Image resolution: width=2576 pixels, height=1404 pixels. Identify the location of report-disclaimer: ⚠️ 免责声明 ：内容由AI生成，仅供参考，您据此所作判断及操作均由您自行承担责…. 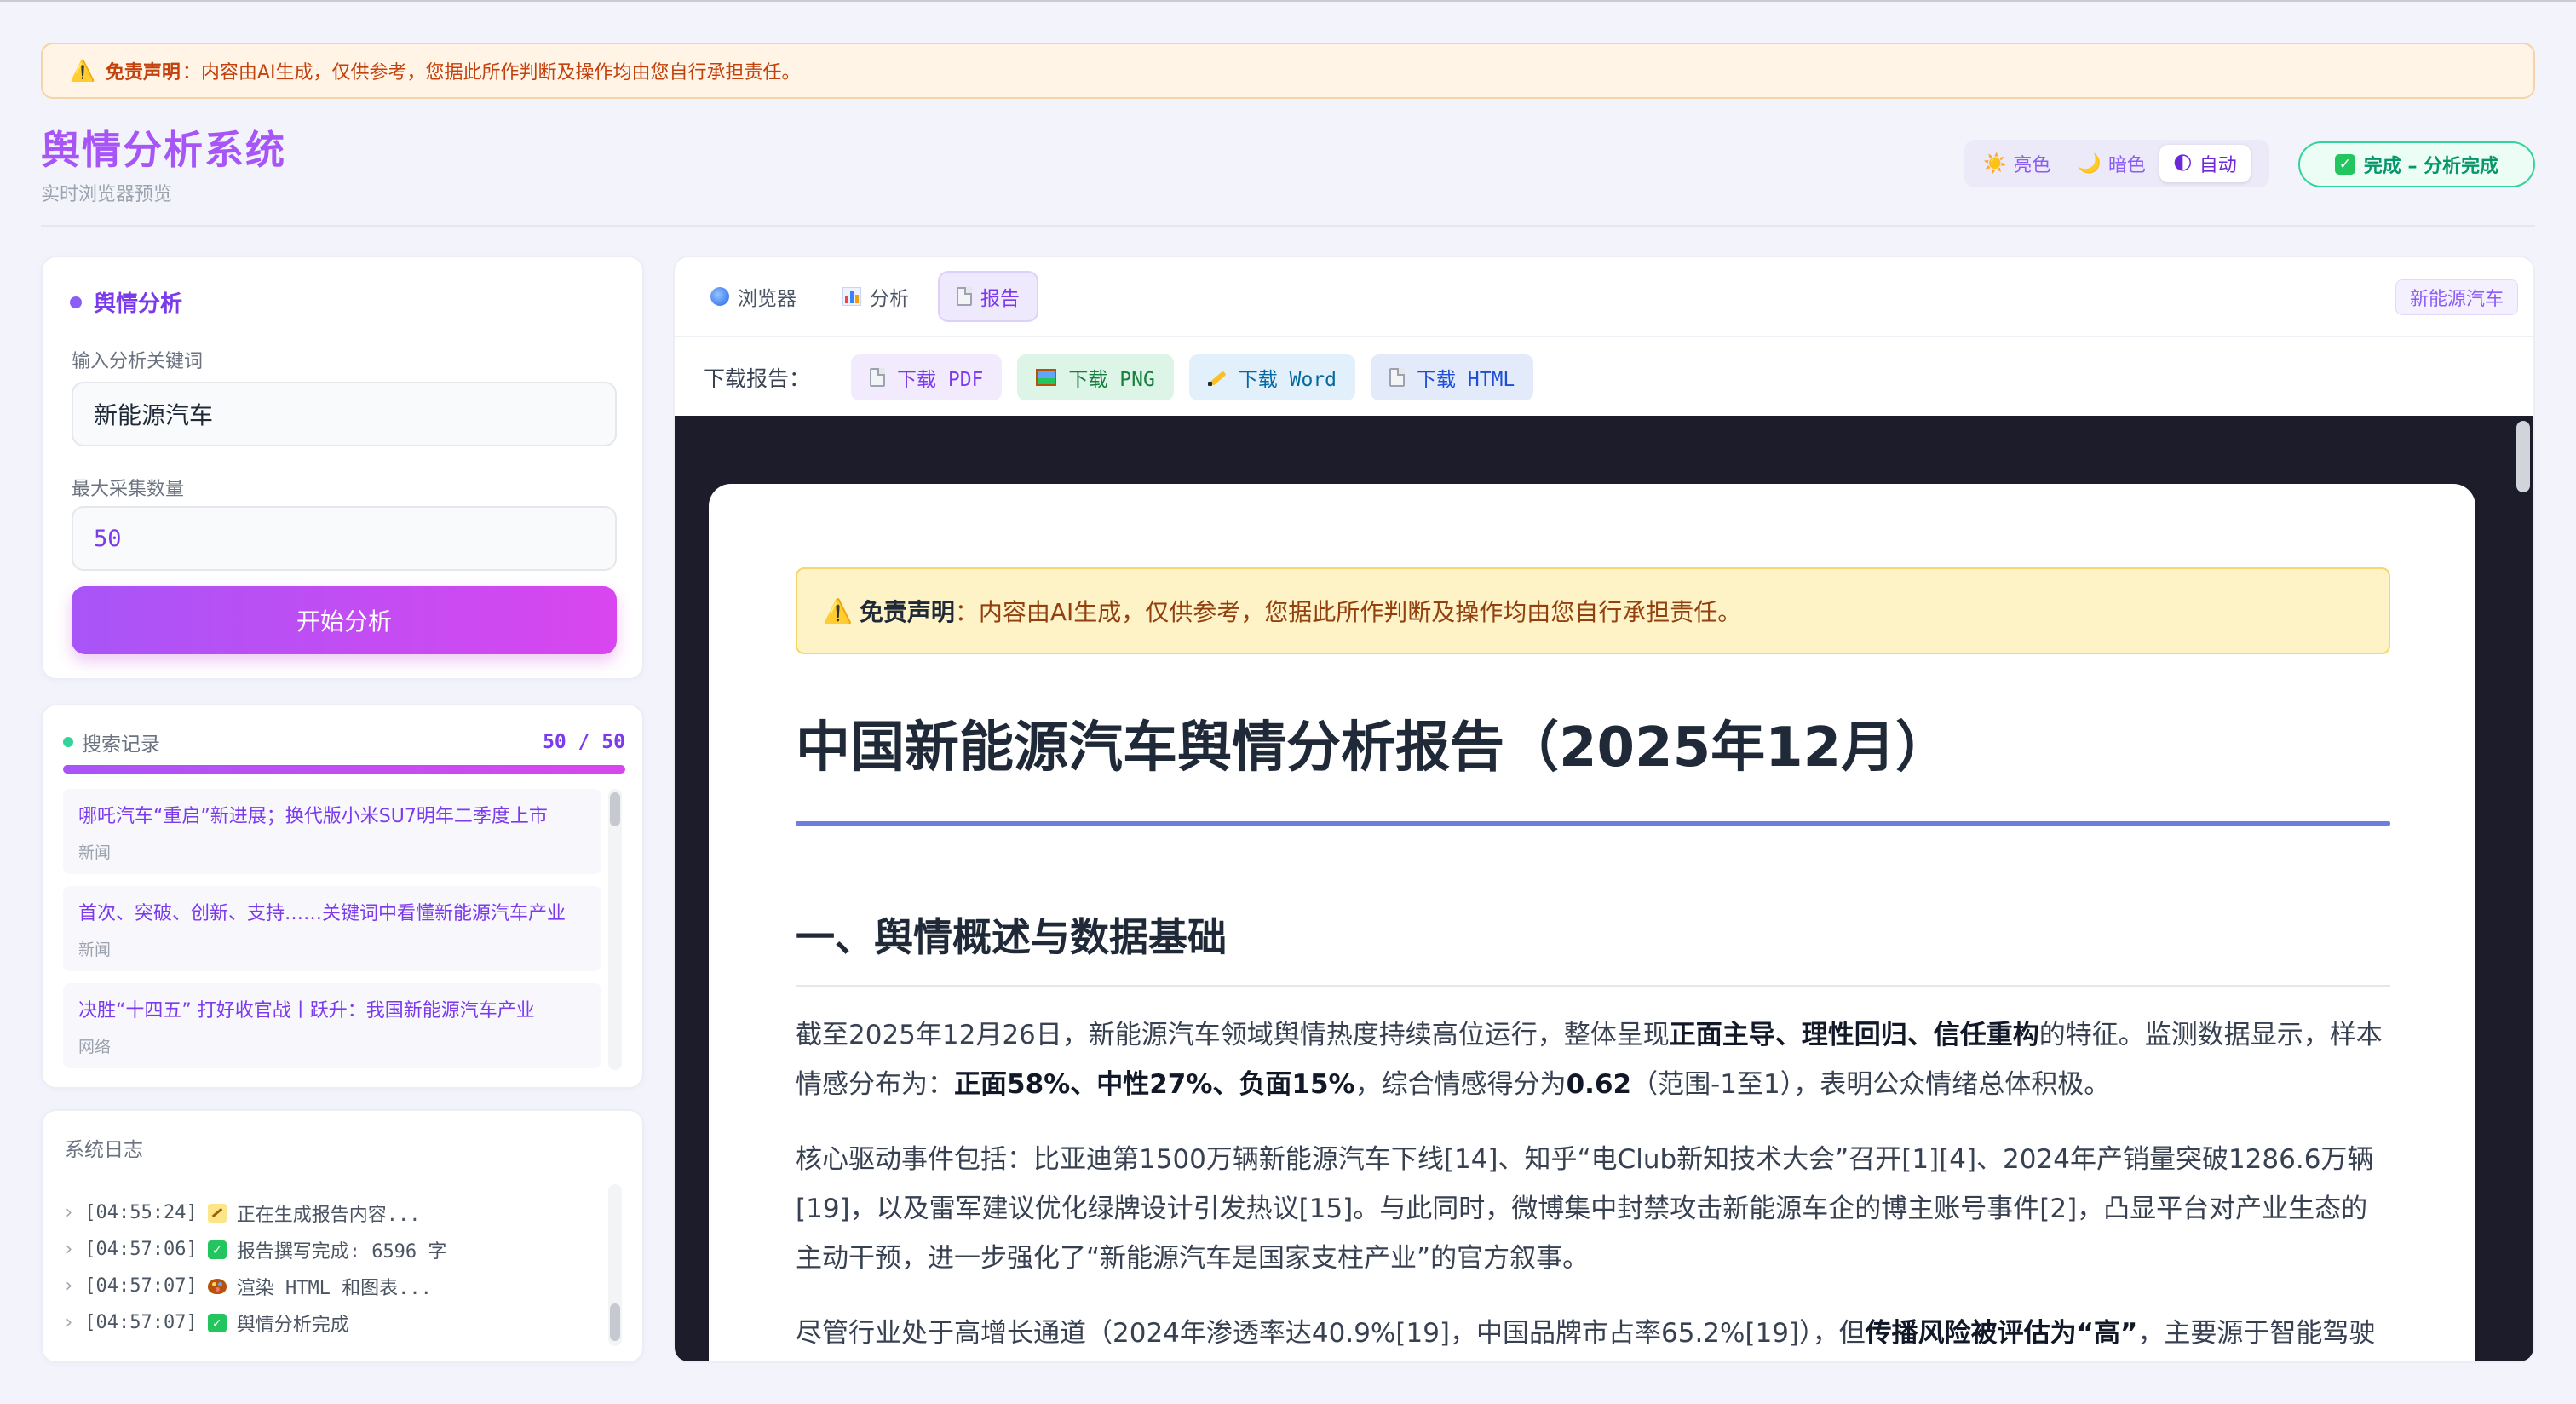
(1593, 610).